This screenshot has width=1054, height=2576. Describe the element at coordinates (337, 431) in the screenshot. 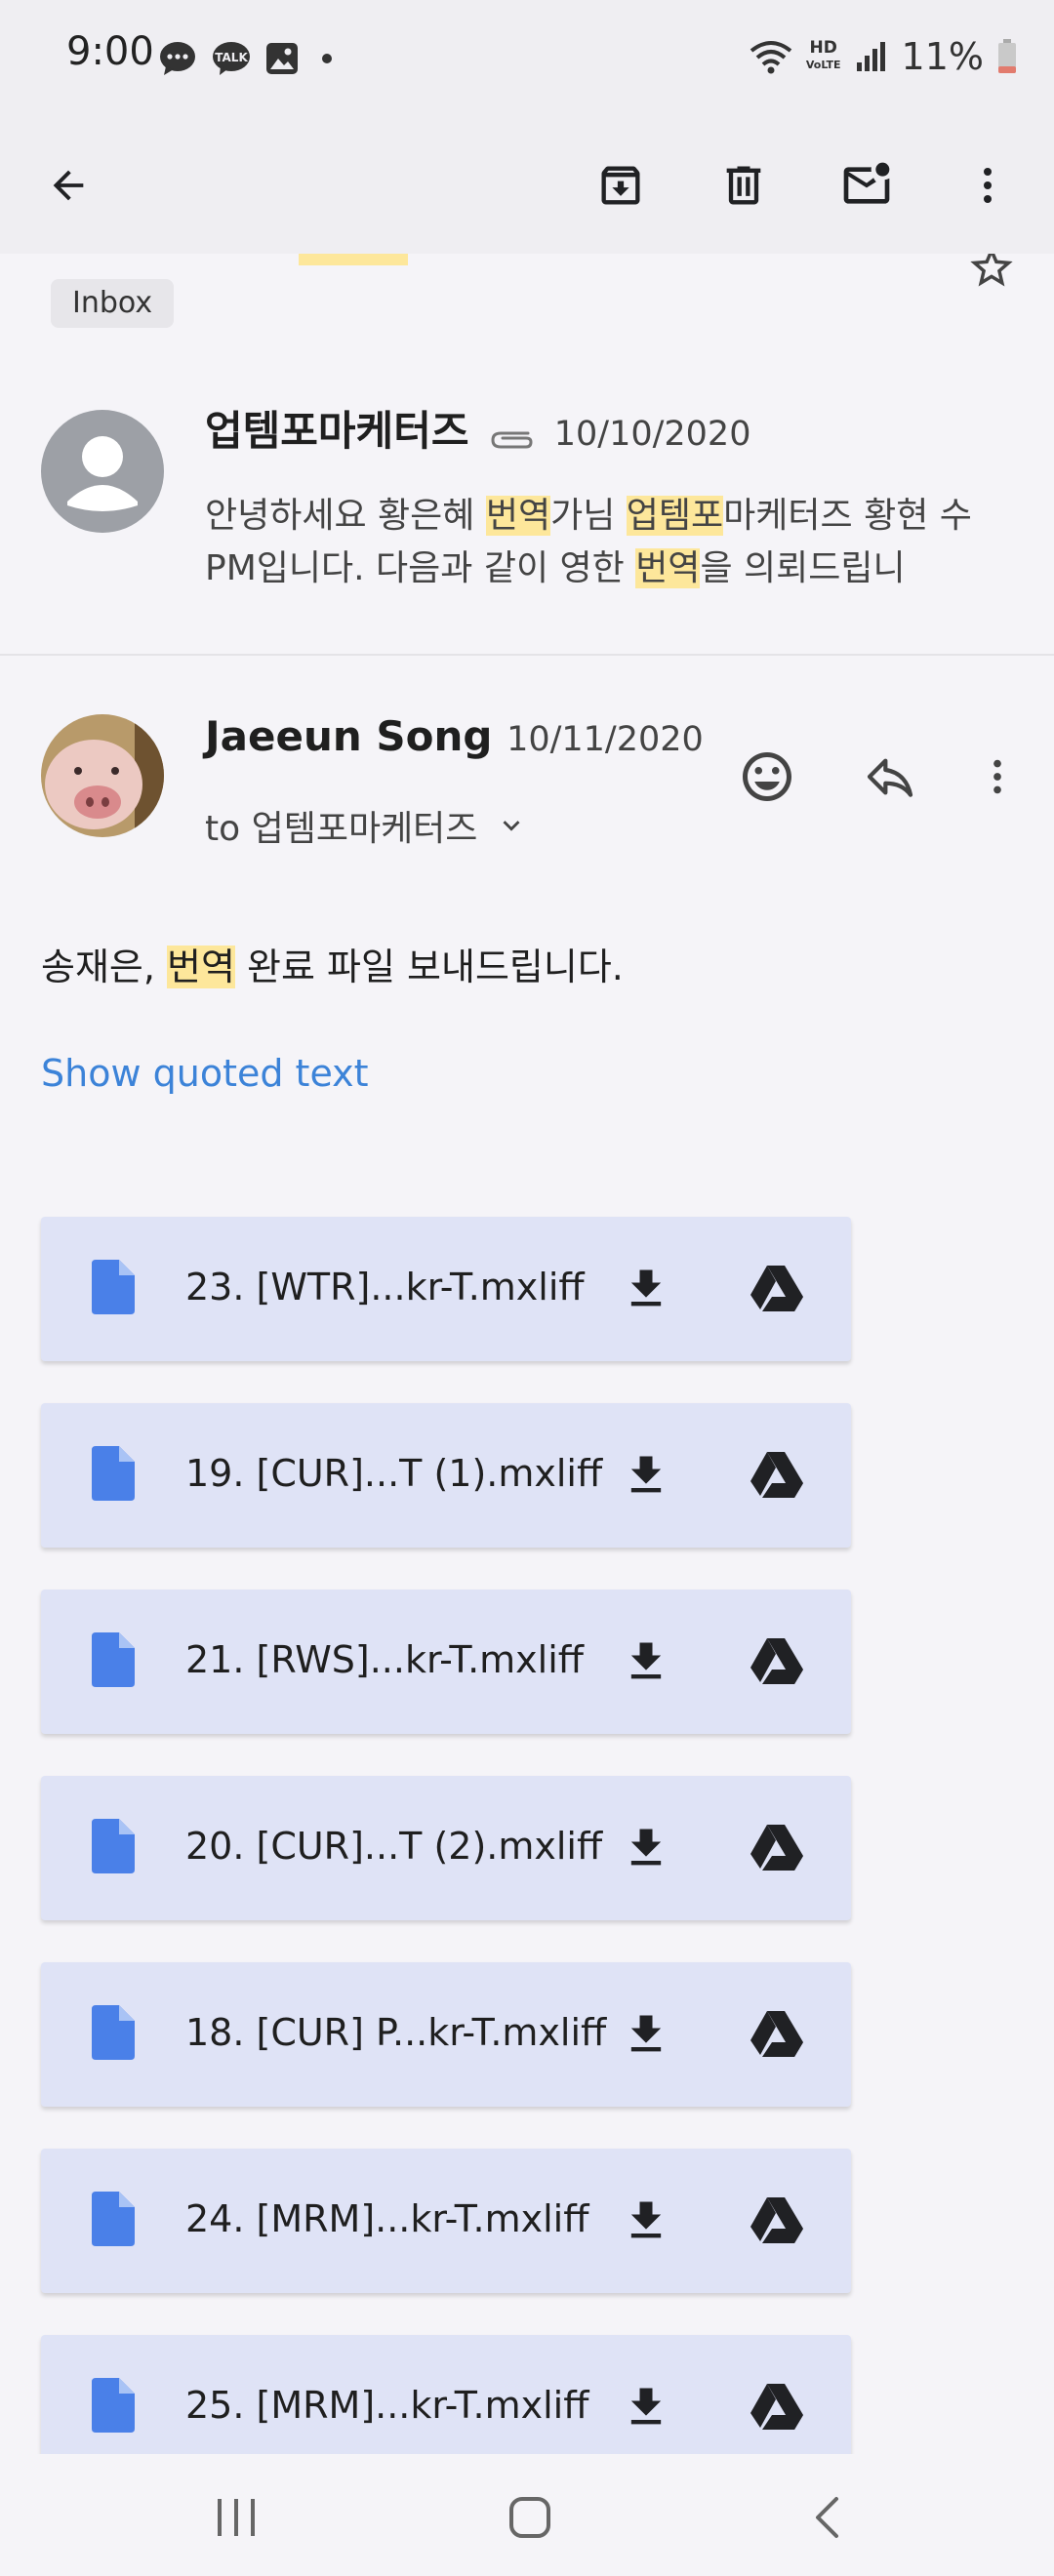

I see `sender-name-text: 업템포마케터즈` at that location.